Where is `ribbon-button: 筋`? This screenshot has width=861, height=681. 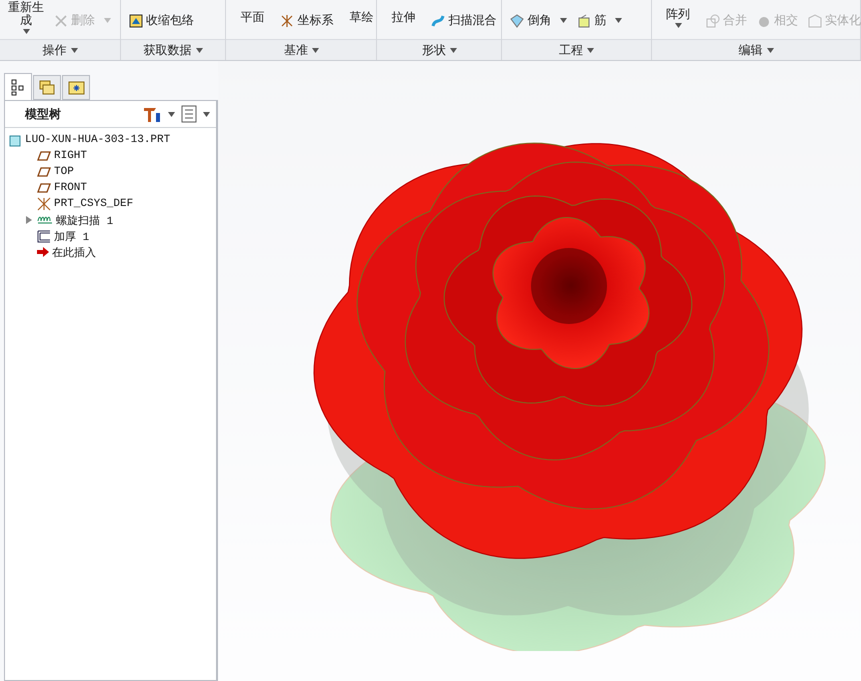
ribbon-button: 筋 is located at coordinates (599, 20).